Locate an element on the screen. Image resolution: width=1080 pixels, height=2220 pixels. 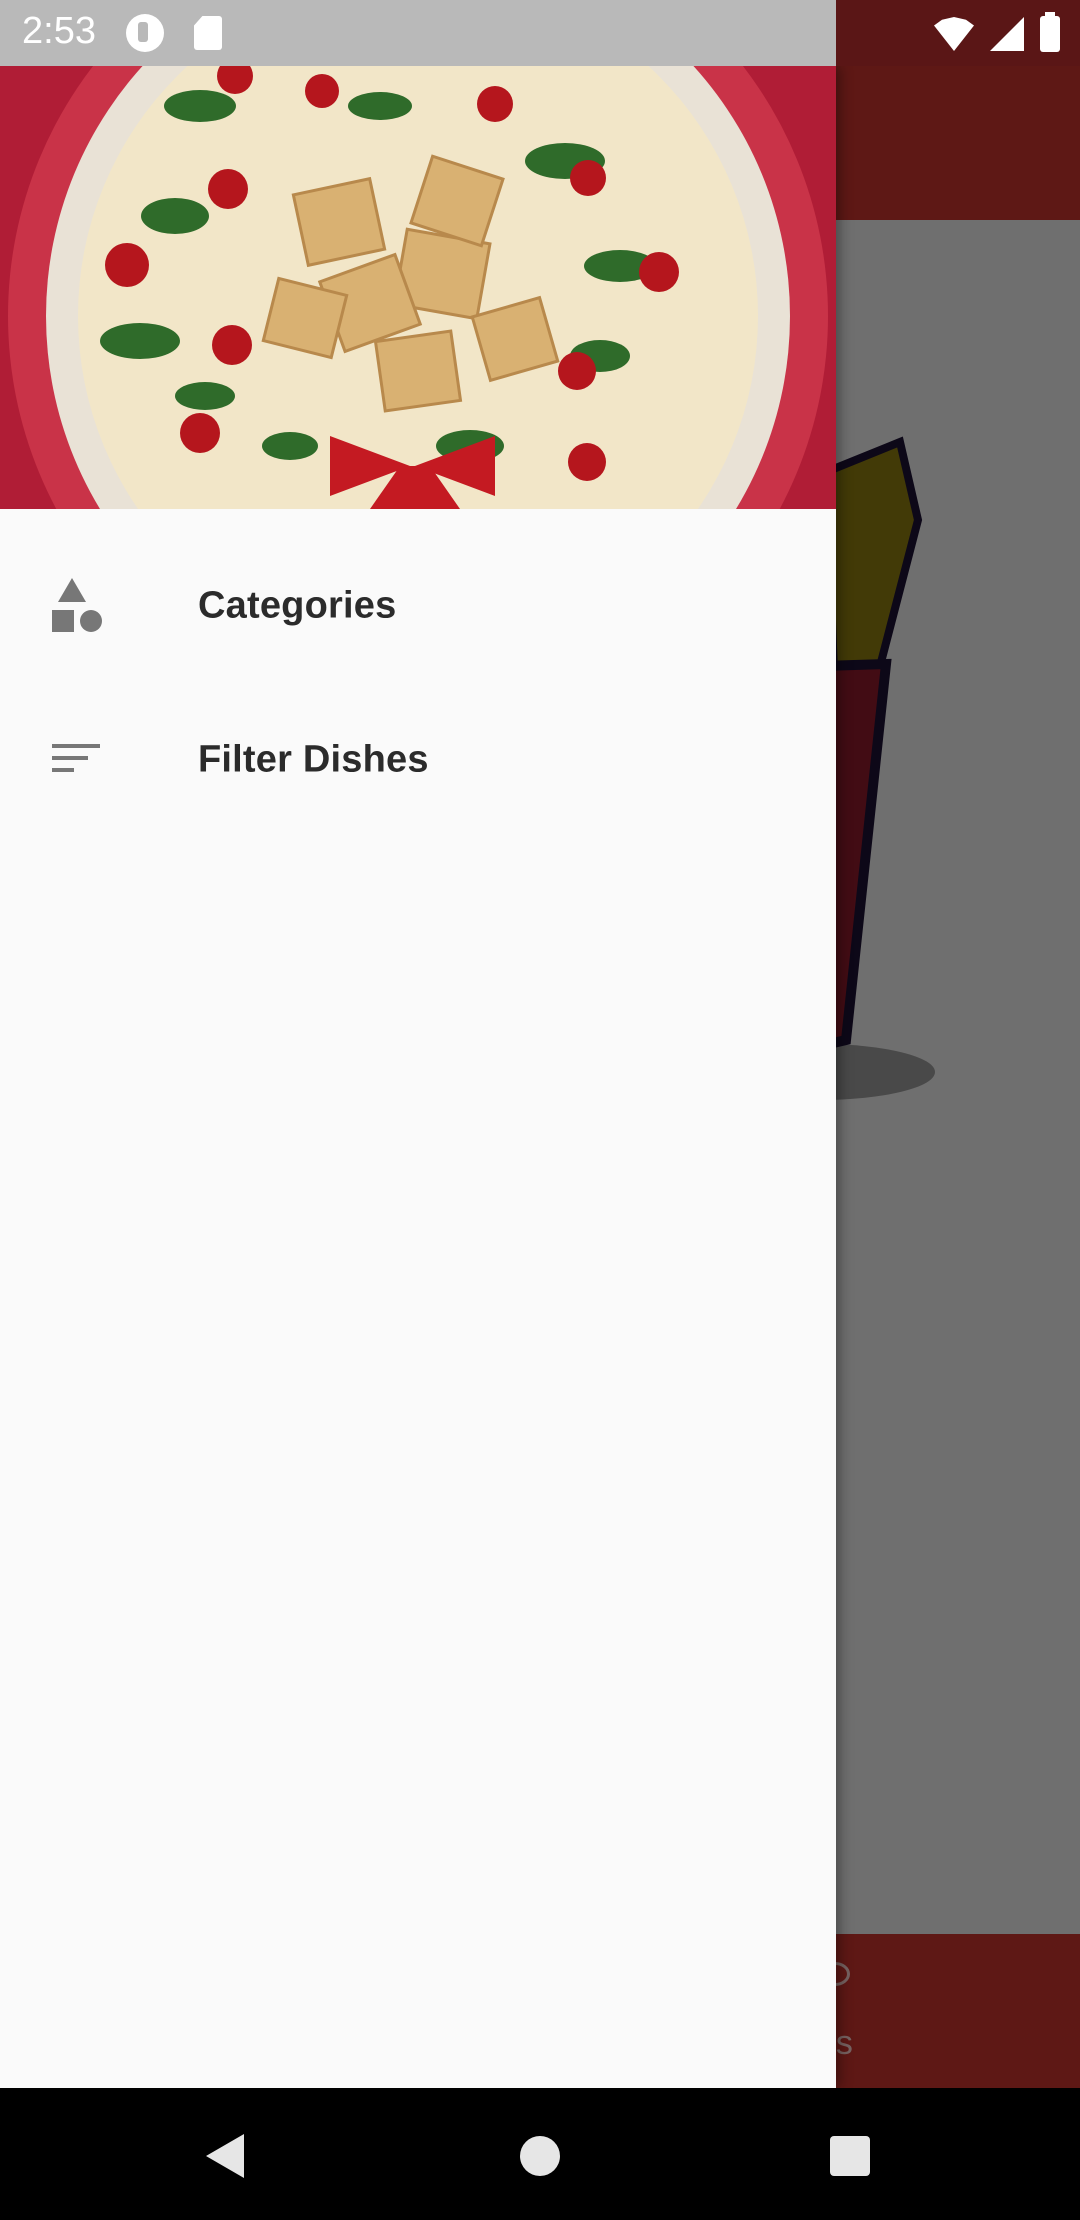
system-navigation-bar is located at coordinates (540, 2154).